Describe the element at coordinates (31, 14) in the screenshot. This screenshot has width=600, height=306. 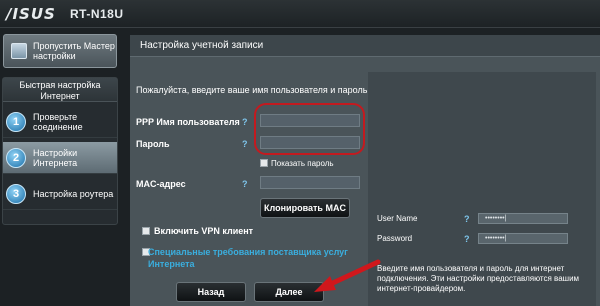
I see `brand-logo: /ISUS` at that location.